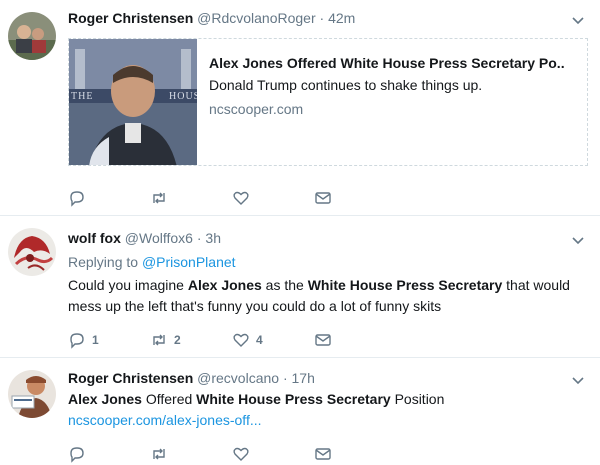 This screenshot has width=600, height=465. I want to click on thumb-text-left: THE, so click(82, 96).